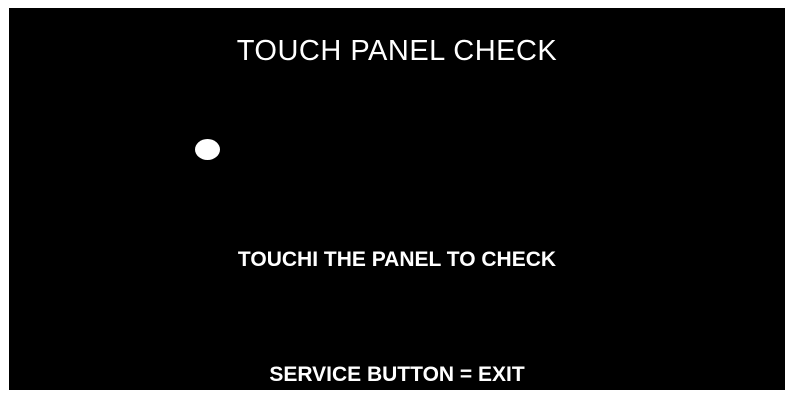  Describe the element at coordinates (397, 374) in the screenshot. I see `exit-hint-text: SERVICE BUTTON = EXIT` at that location.